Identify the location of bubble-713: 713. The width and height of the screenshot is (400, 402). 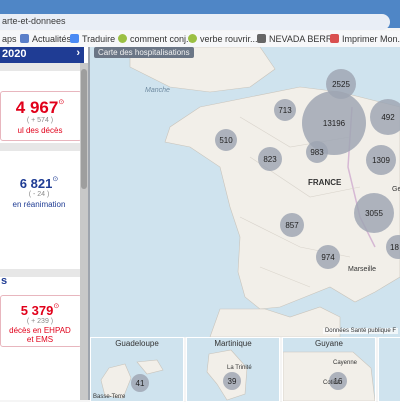
(285, 110).